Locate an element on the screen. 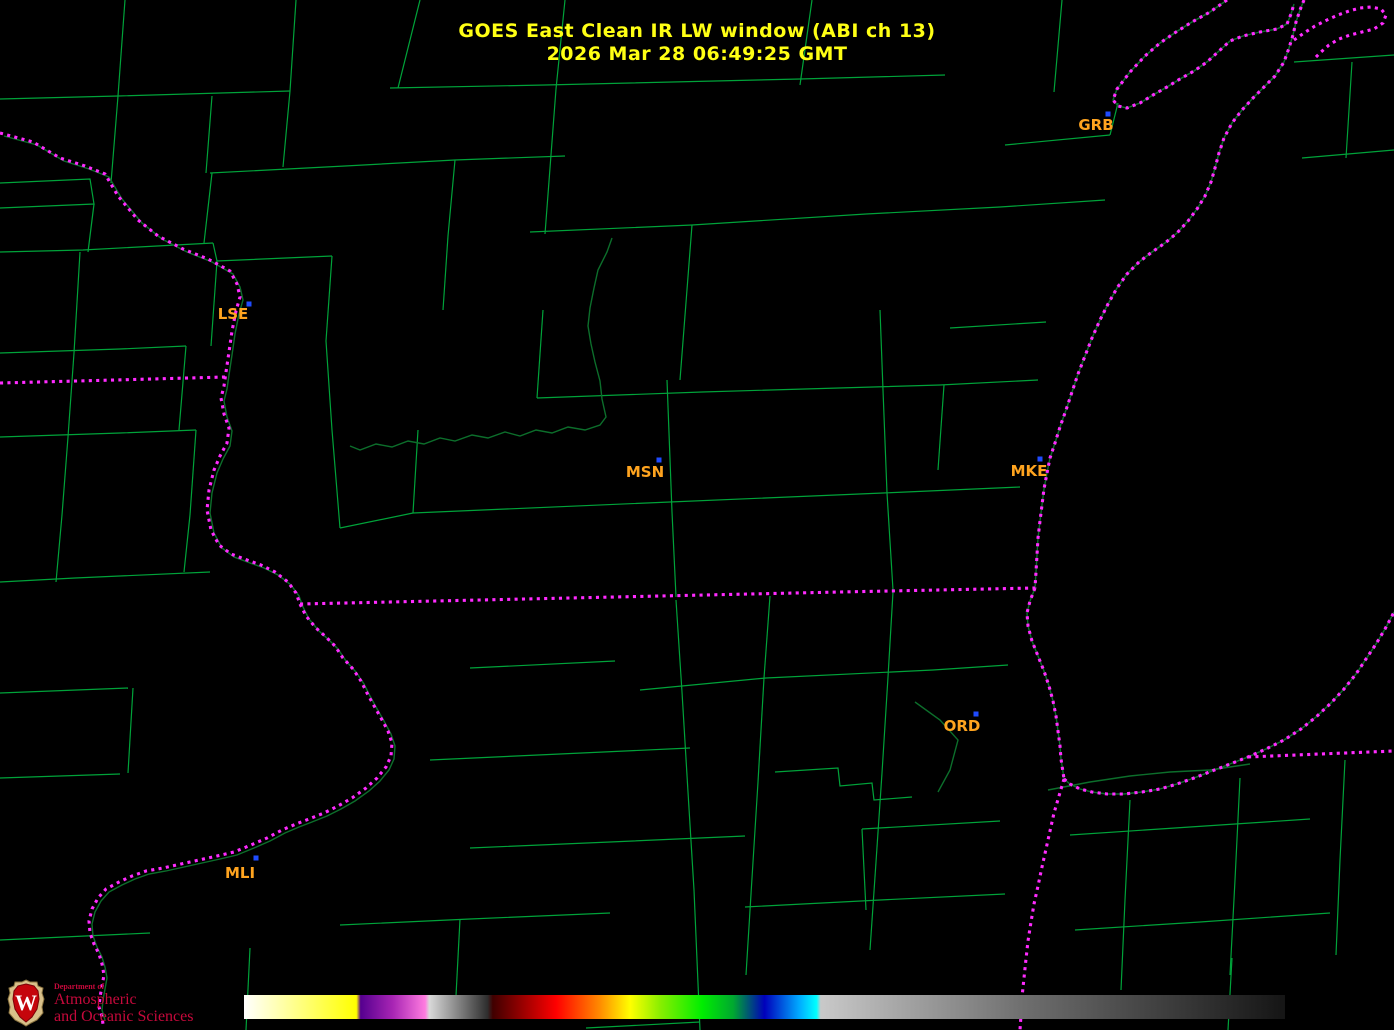 The image size is (1394, 1030). station-marker-msn is located at coordinates (659, 460).